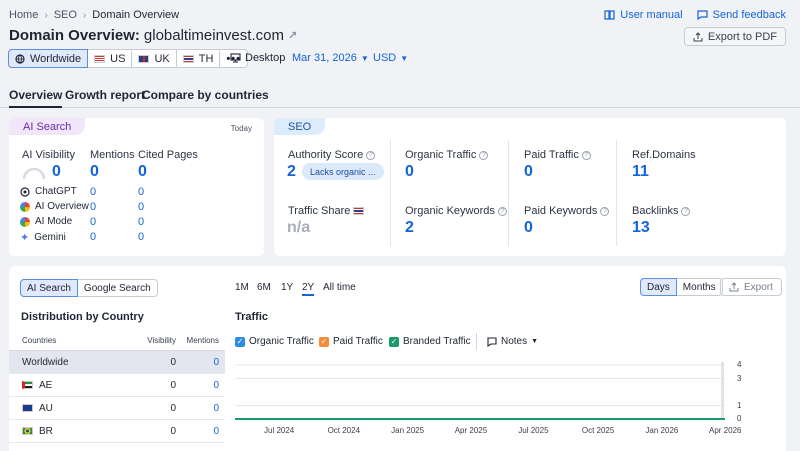 This screenshot has height=451, width=800. I want to click on ref-domains-value: 11, so click(640, 172).